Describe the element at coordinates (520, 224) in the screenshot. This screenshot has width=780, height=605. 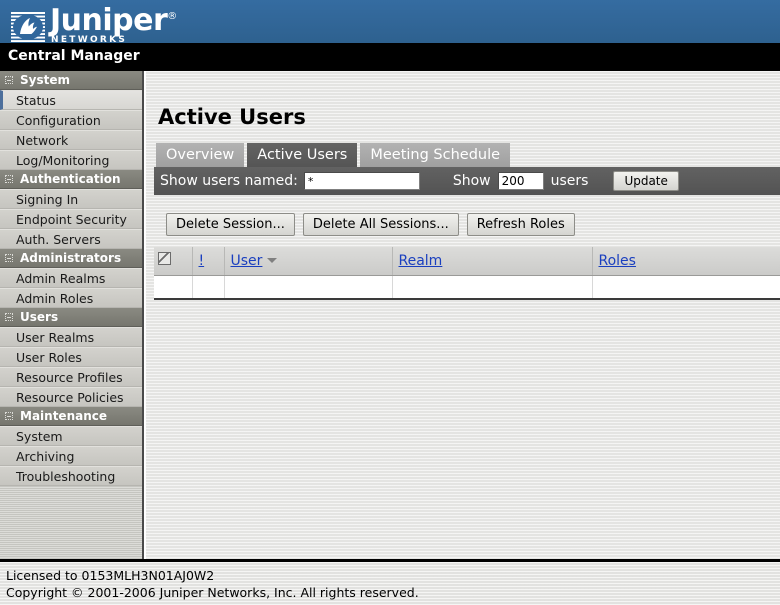
I see `refresh-roles-button: Refresh Roles` at that location.